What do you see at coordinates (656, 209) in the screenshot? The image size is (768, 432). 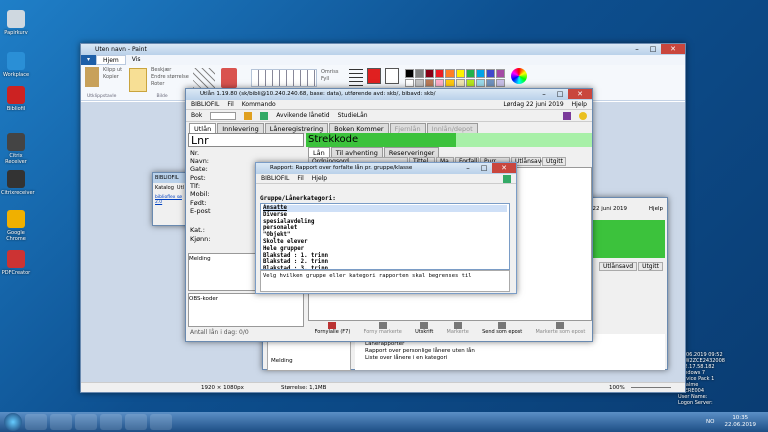 I see `help-menu: Hjelp` at bounding box center [656, 209].